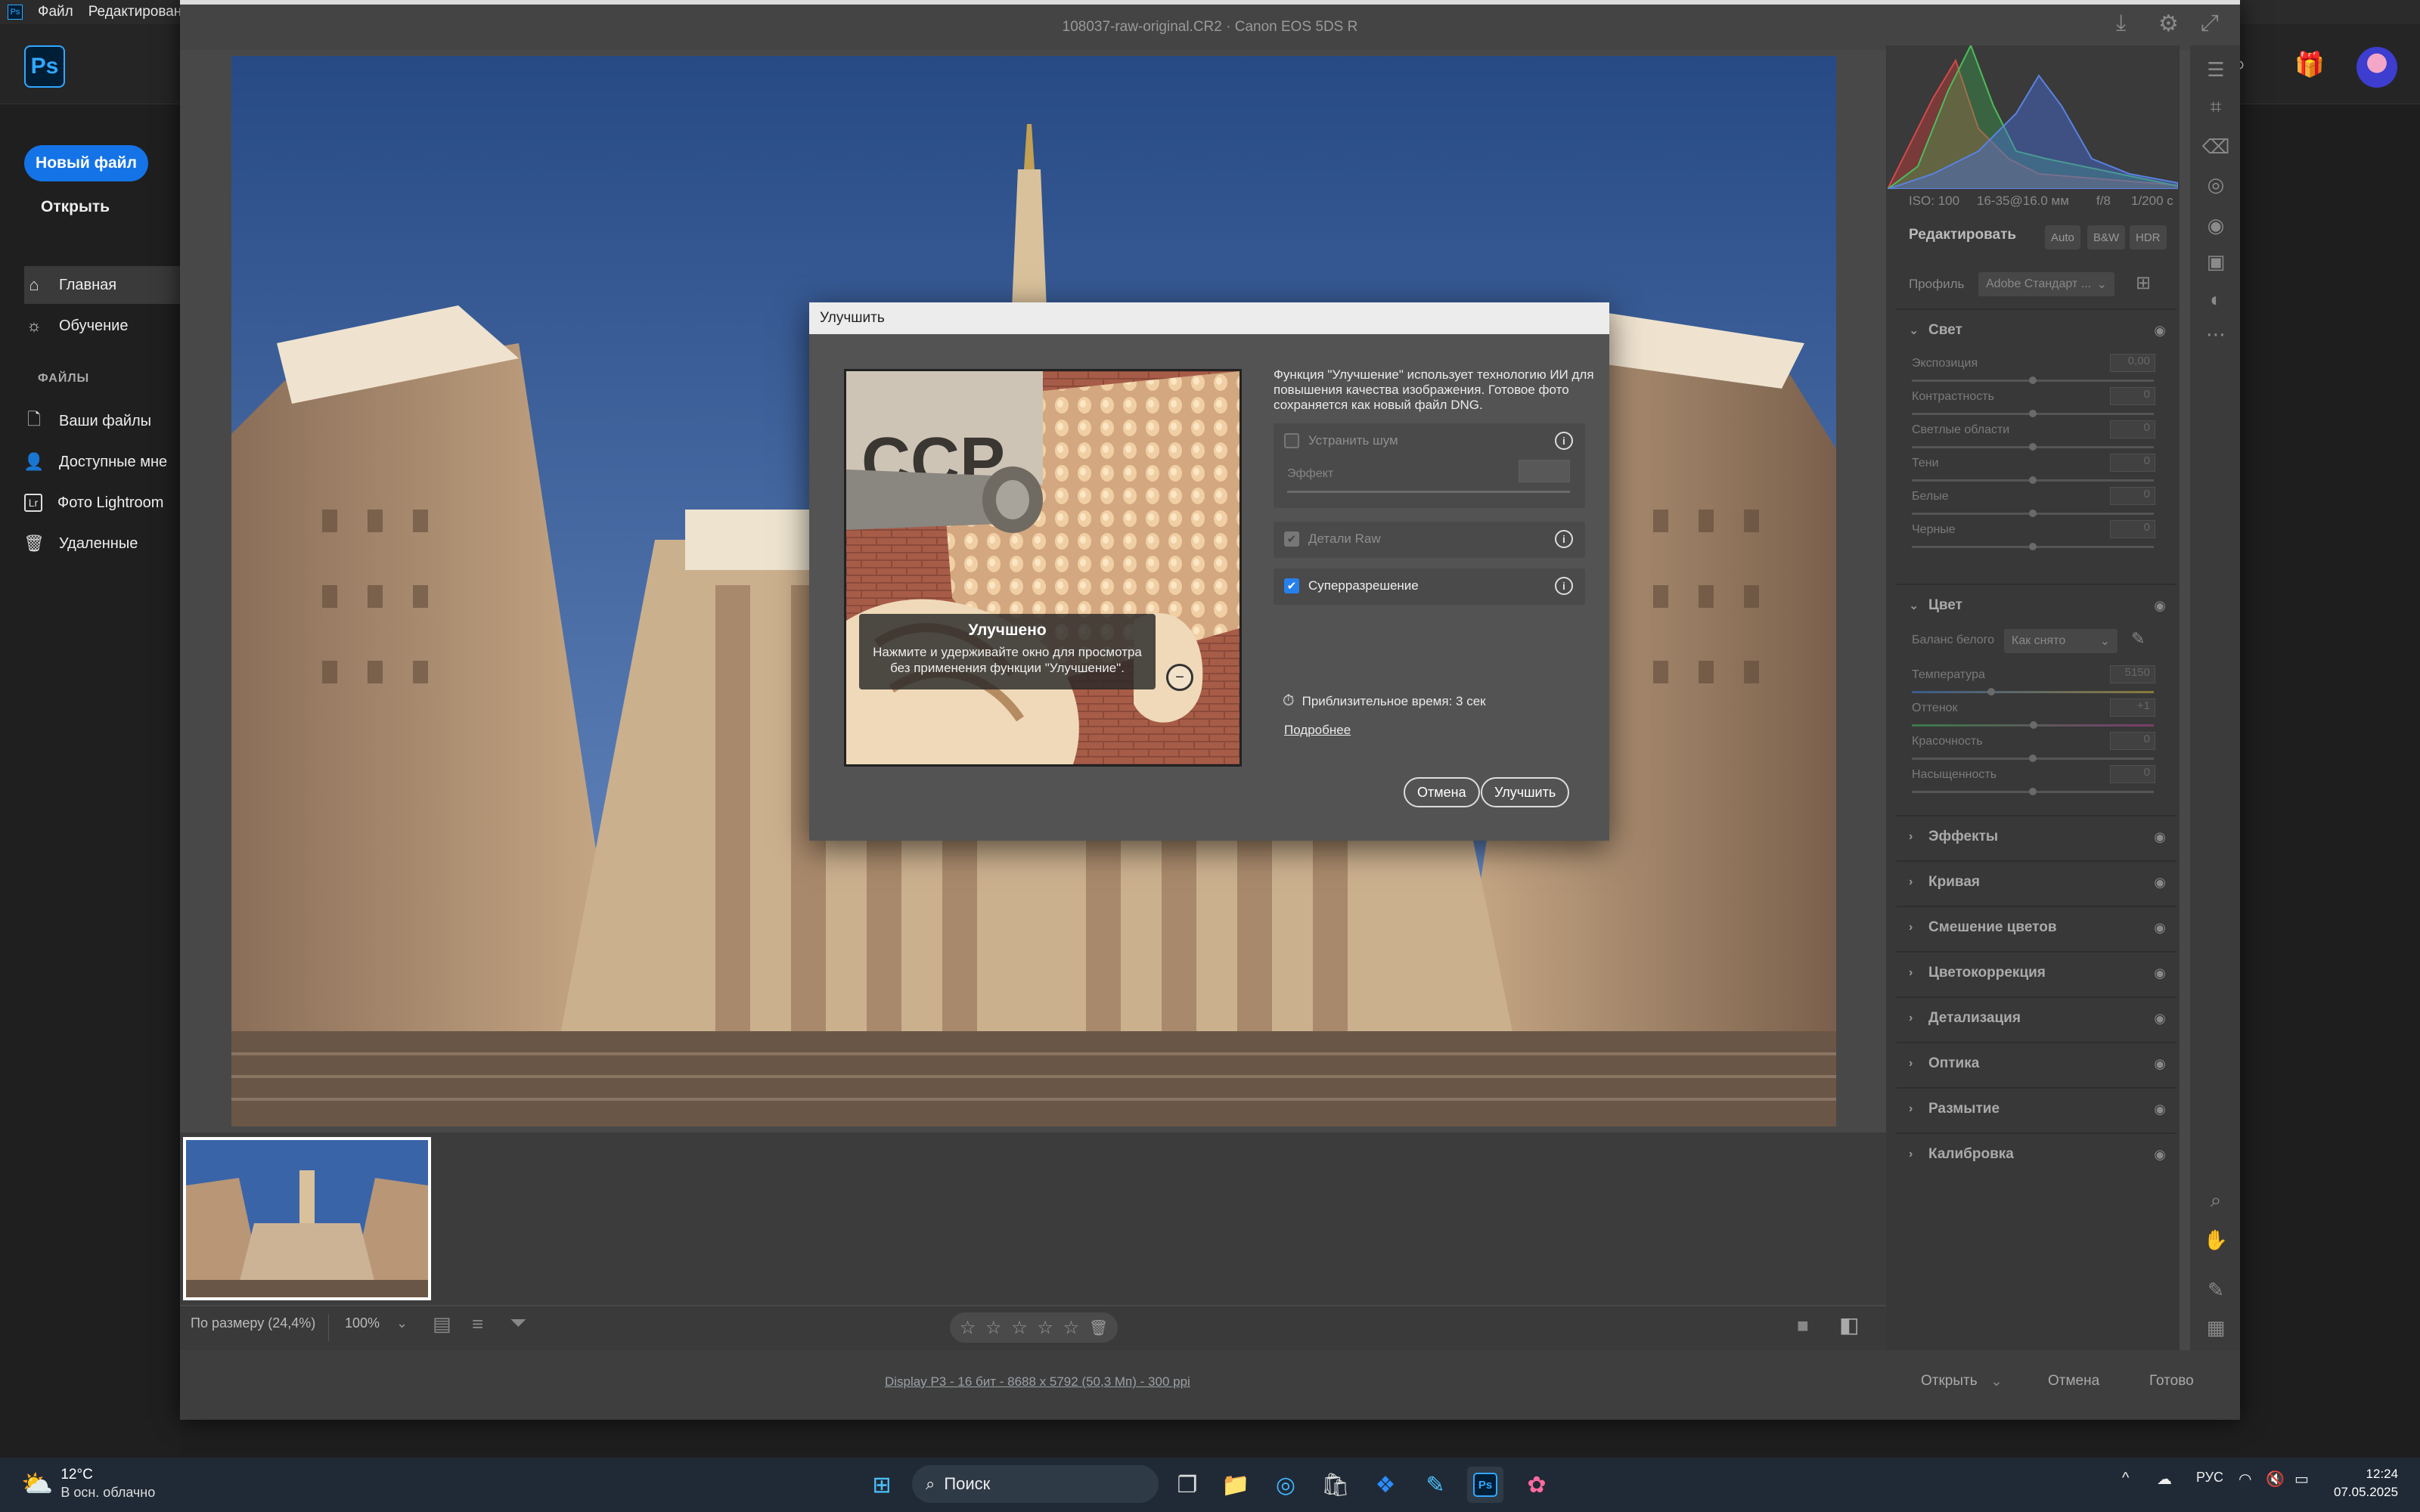 The width and height of the screenshot is (2420, 1512). What do you see at coordinates (882, 1485) in the screenshot?
I see `start-icon: ⊞` at bounding box center [882, 1485].